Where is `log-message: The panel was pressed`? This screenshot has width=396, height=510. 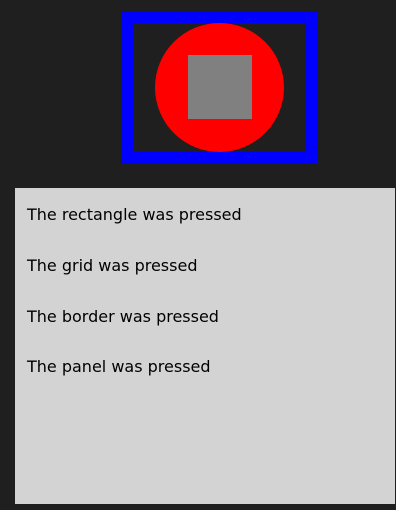 log-message: The panel was pressed is located at coordinates (119, 366).